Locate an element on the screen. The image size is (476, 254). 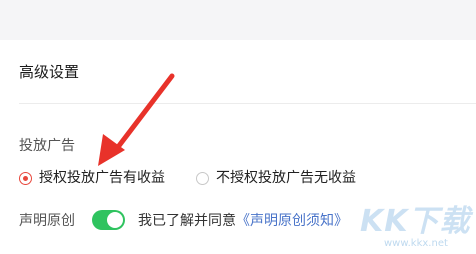
divider is located at coordinates (247, 103).